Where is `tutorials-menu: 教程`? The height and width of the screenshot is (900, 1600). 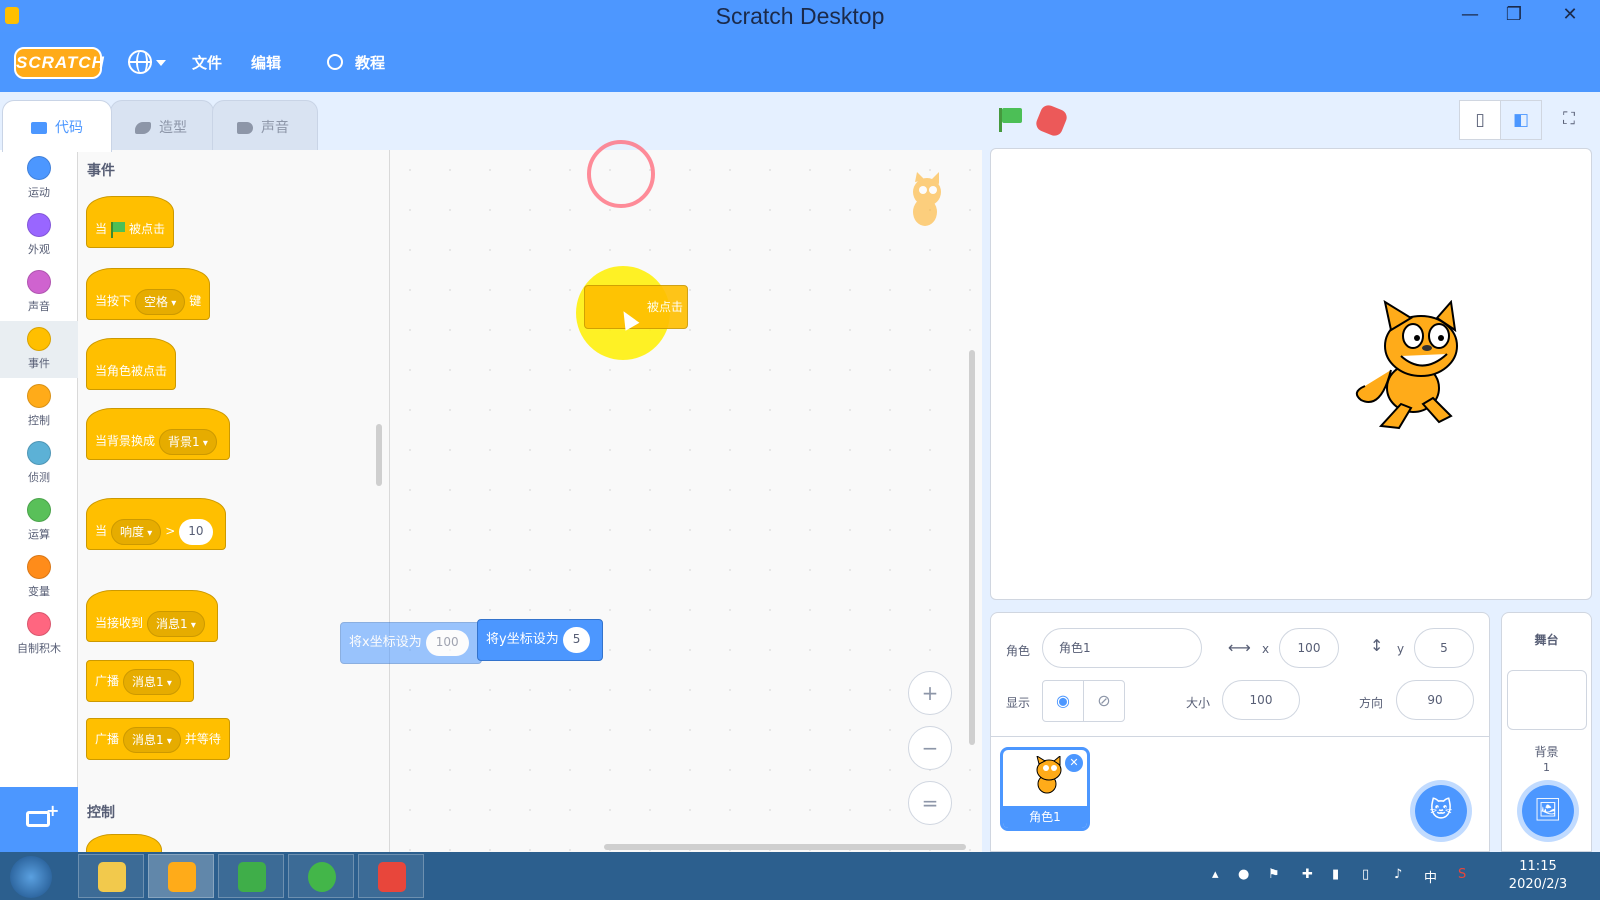 tutorials-menu: 教程 is located at coordinates (370, 62).